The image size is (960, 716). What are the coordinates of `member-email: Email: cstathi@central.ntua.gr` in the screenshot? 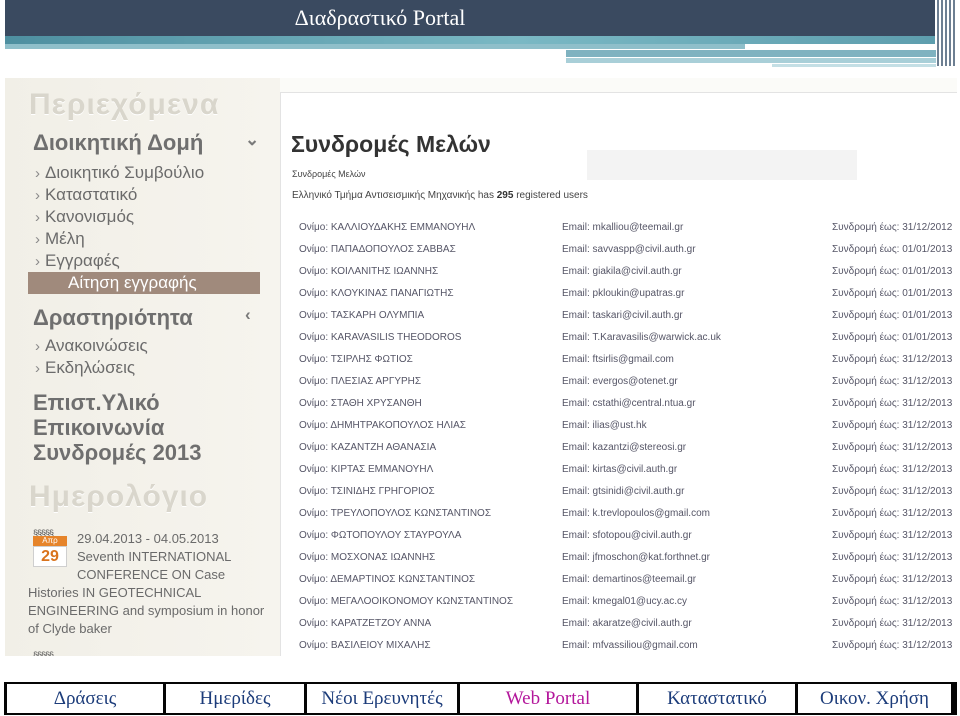 It's located at (629, 404).